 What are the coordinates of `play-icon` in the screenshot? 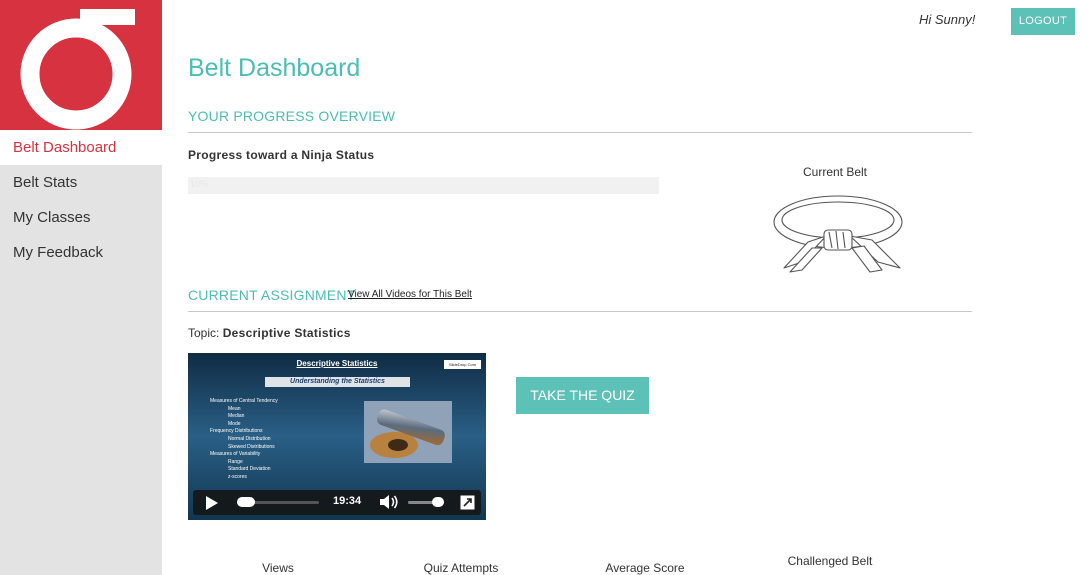 It's located at (212, 503).